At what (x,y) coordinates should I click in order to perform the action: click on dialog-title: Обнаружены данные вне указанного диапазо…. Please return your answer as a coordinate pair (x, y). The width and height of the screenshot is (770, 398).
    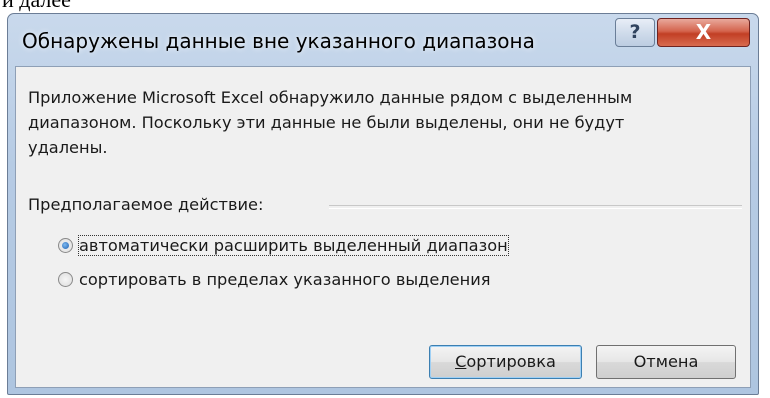
    Looking at the image, I should click on (278, 41).